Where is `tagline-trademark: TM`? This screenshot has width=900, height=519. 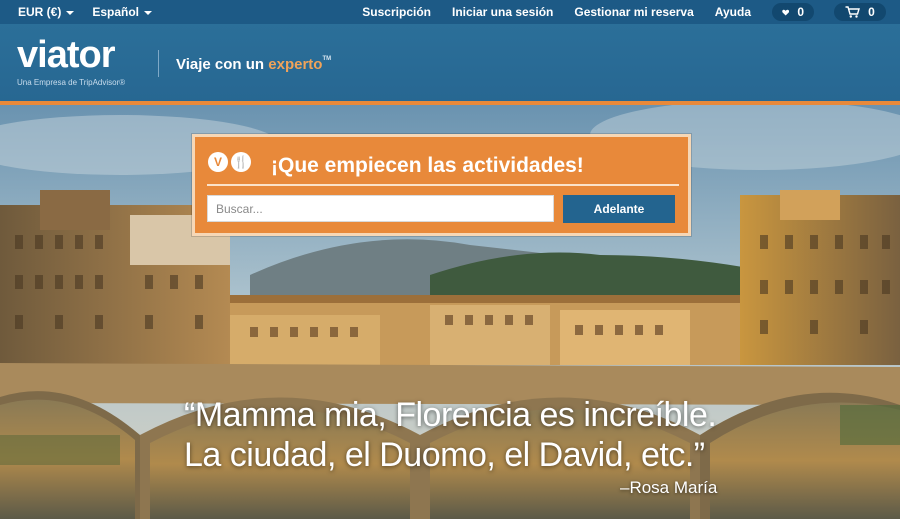
tagline-trademark: TM is located at coordinates (327, 59).